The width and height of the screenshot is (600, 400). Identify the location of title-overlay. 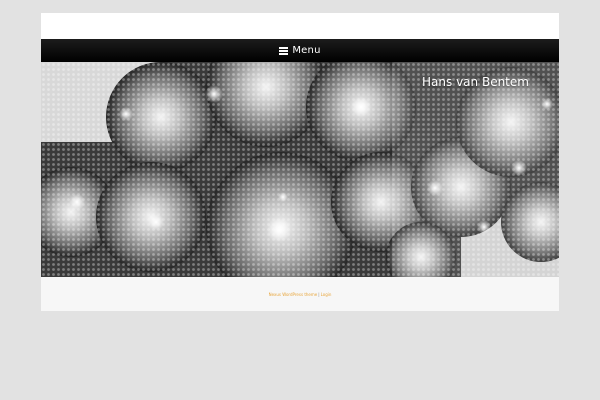
(475, 169).